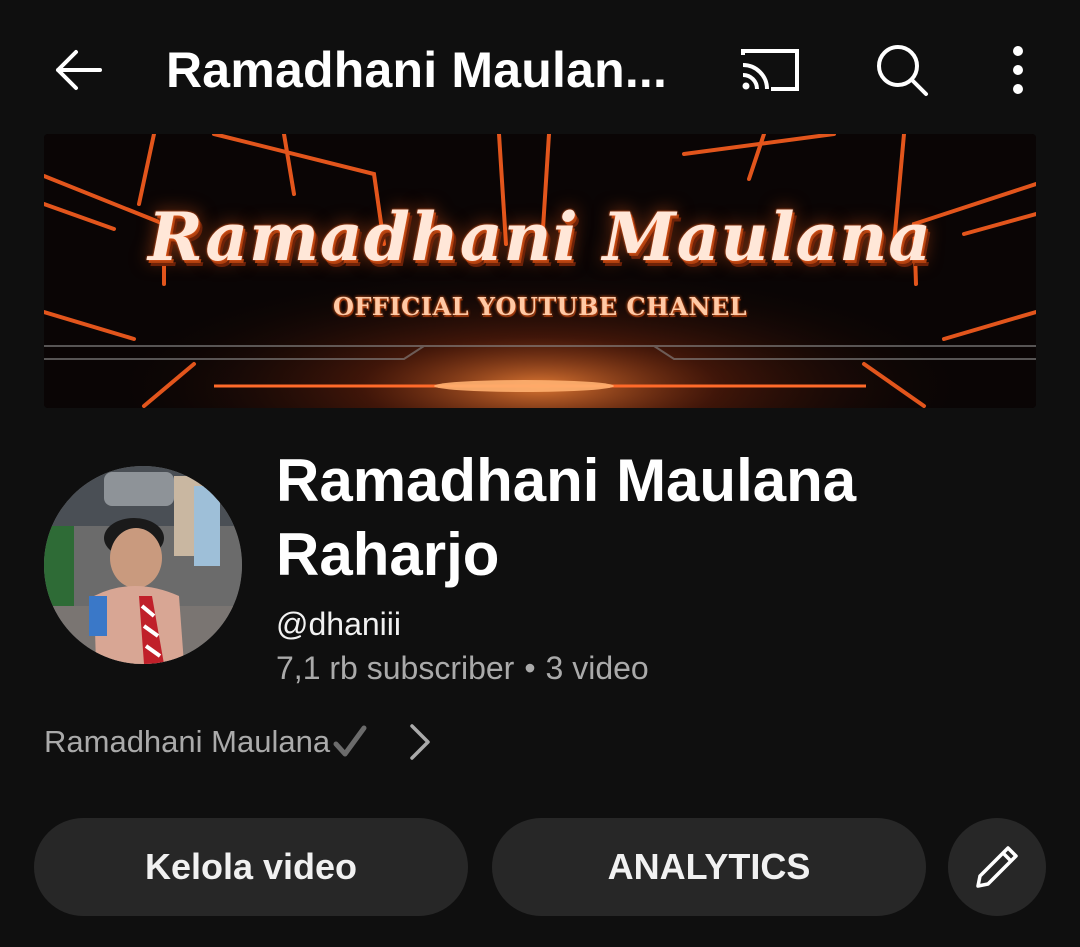  I want to click on search-button, so click(902, 70).